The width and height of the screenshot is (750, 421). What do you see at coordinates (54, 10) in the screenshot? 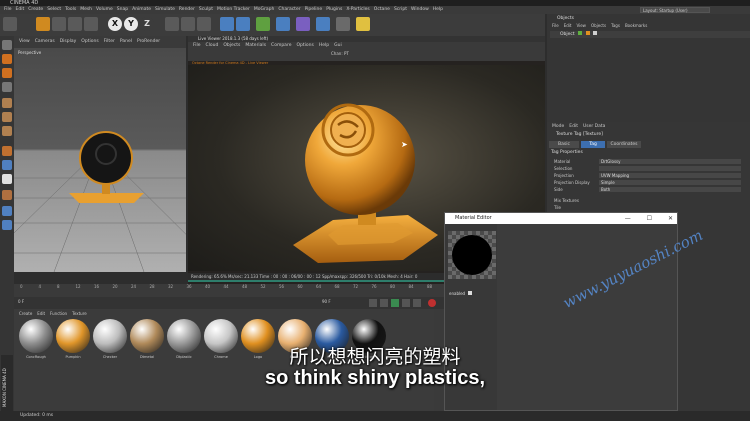
I see `menu-item-select: Select` at bounding box center [54, 10].